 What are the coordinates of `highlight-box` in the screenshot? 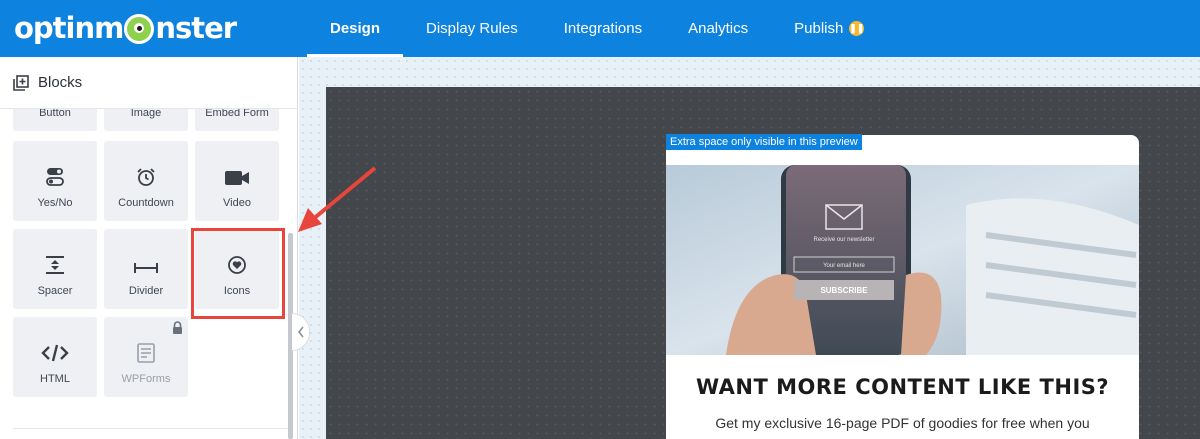 It's located at (238, 273).